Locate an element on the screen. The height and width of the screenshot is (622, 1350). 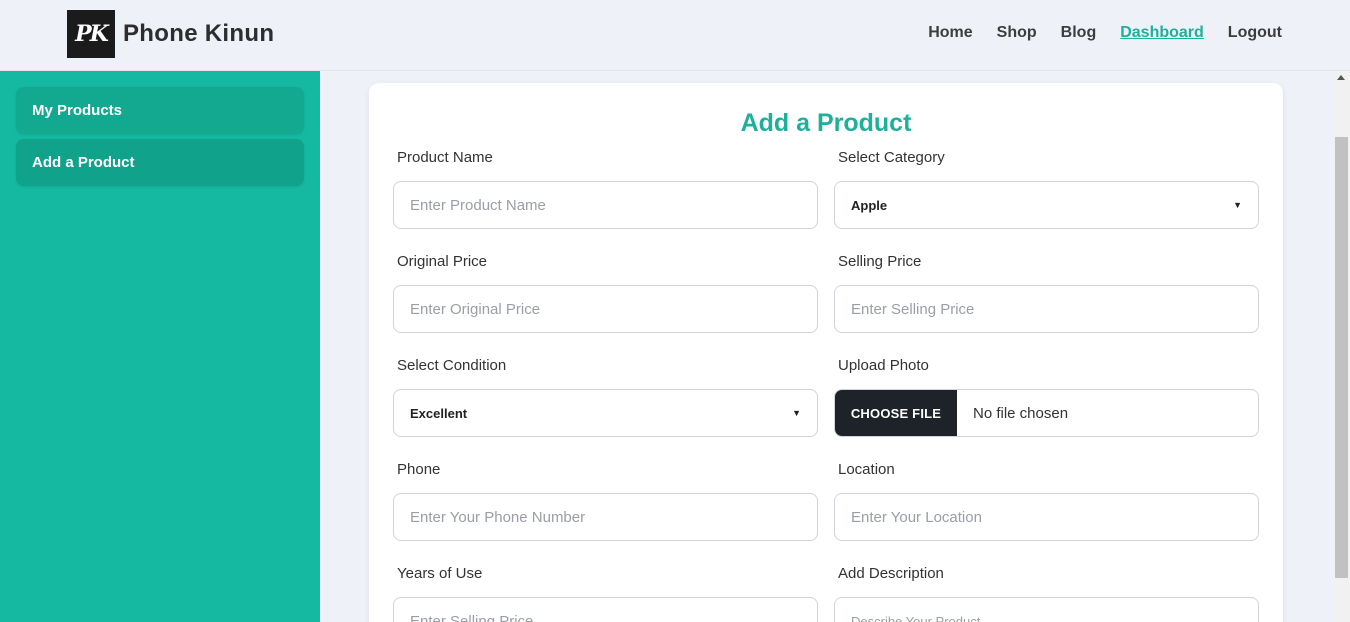
page-title: Add a Product is located at coordinates (826, 123).